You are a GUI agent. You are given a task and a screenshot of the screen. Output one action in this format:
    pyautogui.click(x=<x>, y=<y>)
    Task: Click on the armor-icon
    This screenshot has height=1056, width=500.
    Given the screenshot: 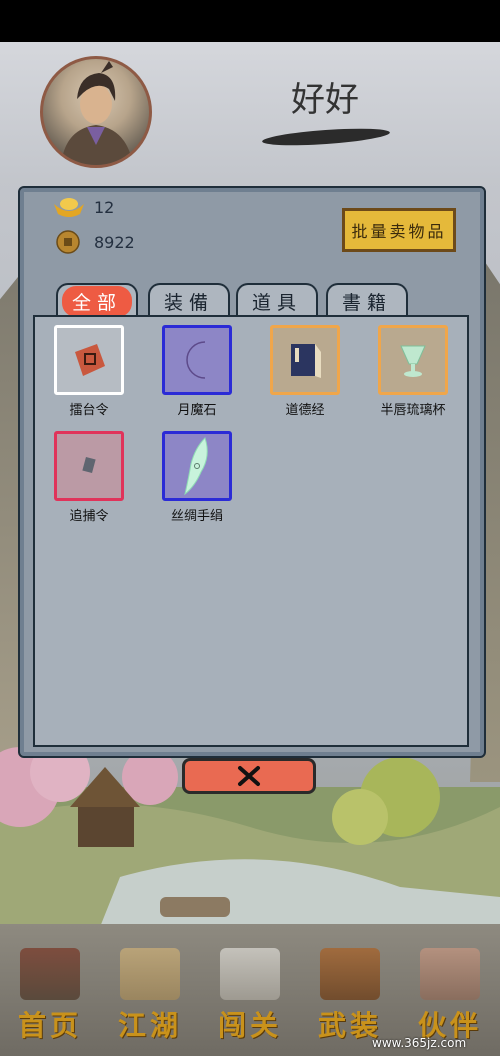 What is the action you would take?
    pyautogui.click(x=350, y=974)
    